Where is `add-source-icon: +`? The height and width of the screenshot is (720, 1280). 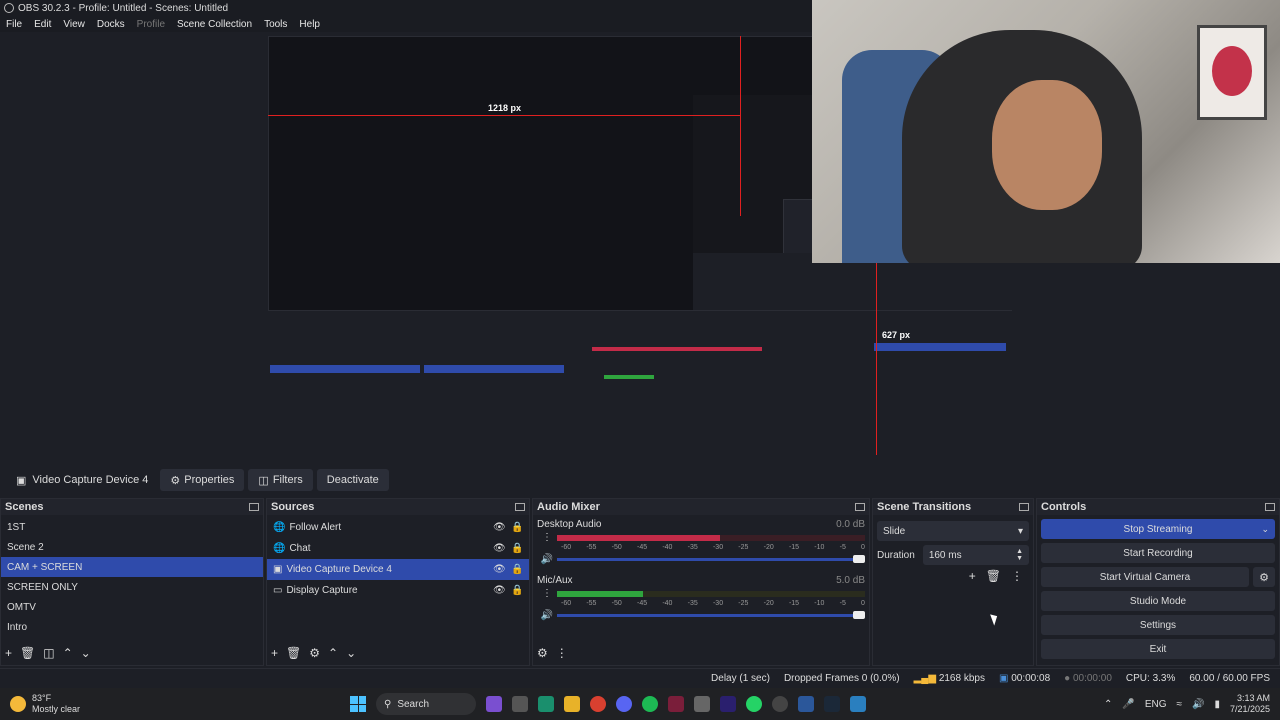 add-source-icon: + is located at coordinates (274, 653).